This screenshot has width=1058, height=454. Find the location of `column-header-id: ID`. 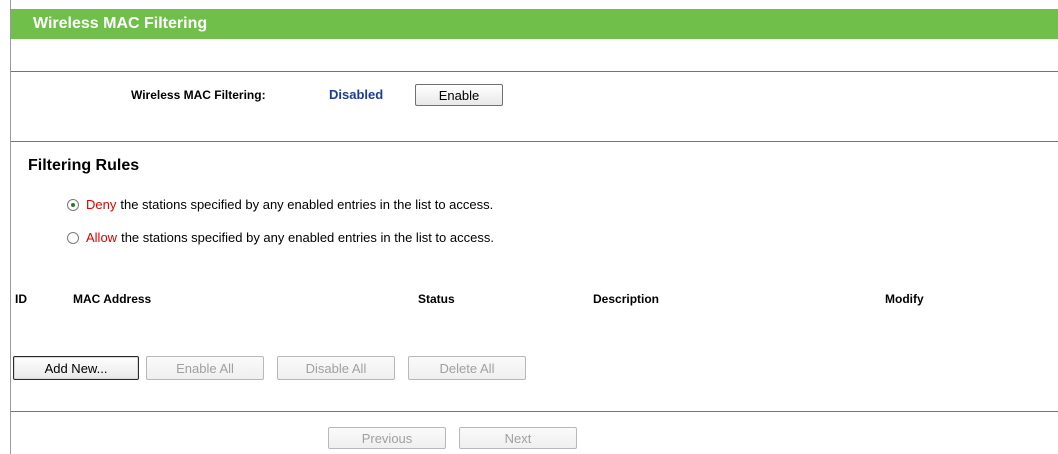

column-header-id: ID is located at coordinates (21, 299).